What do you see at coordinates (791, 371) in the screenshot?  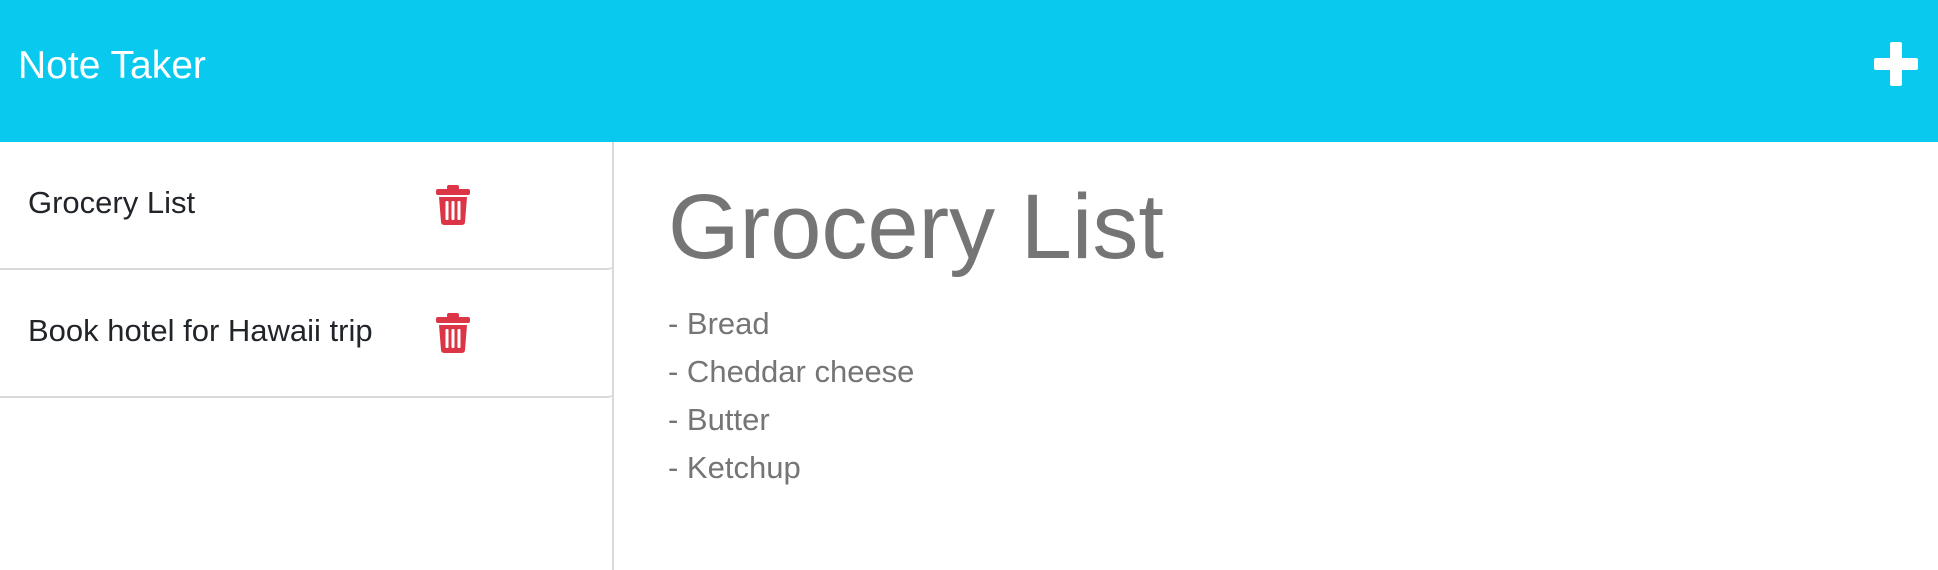 I see `note-text-line: - Cheddar cheese` at bounding box center [791, 371].